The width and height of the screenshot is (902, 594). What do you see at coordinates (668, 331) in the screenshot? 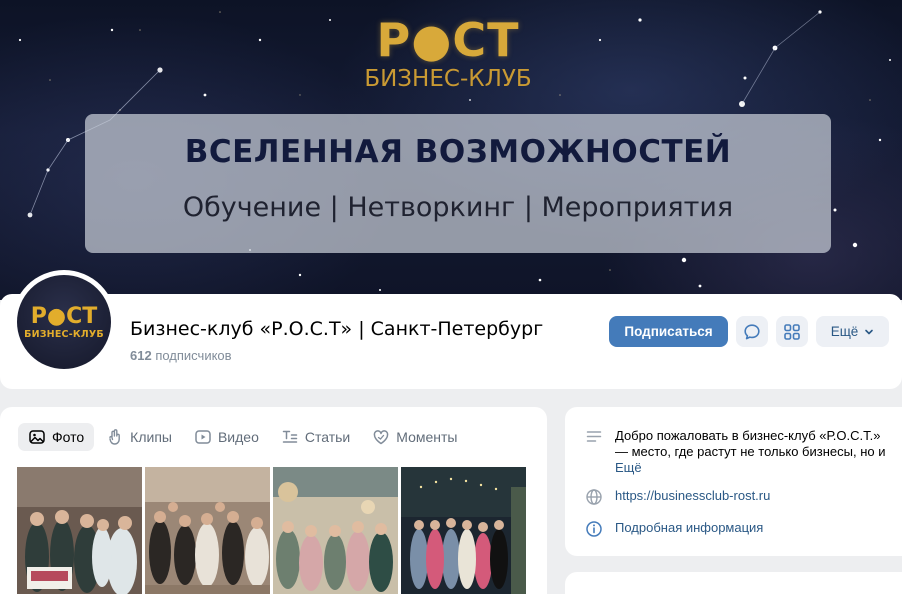
I see `subscribe-button: Подписаться` at bounding box center [668, 331].